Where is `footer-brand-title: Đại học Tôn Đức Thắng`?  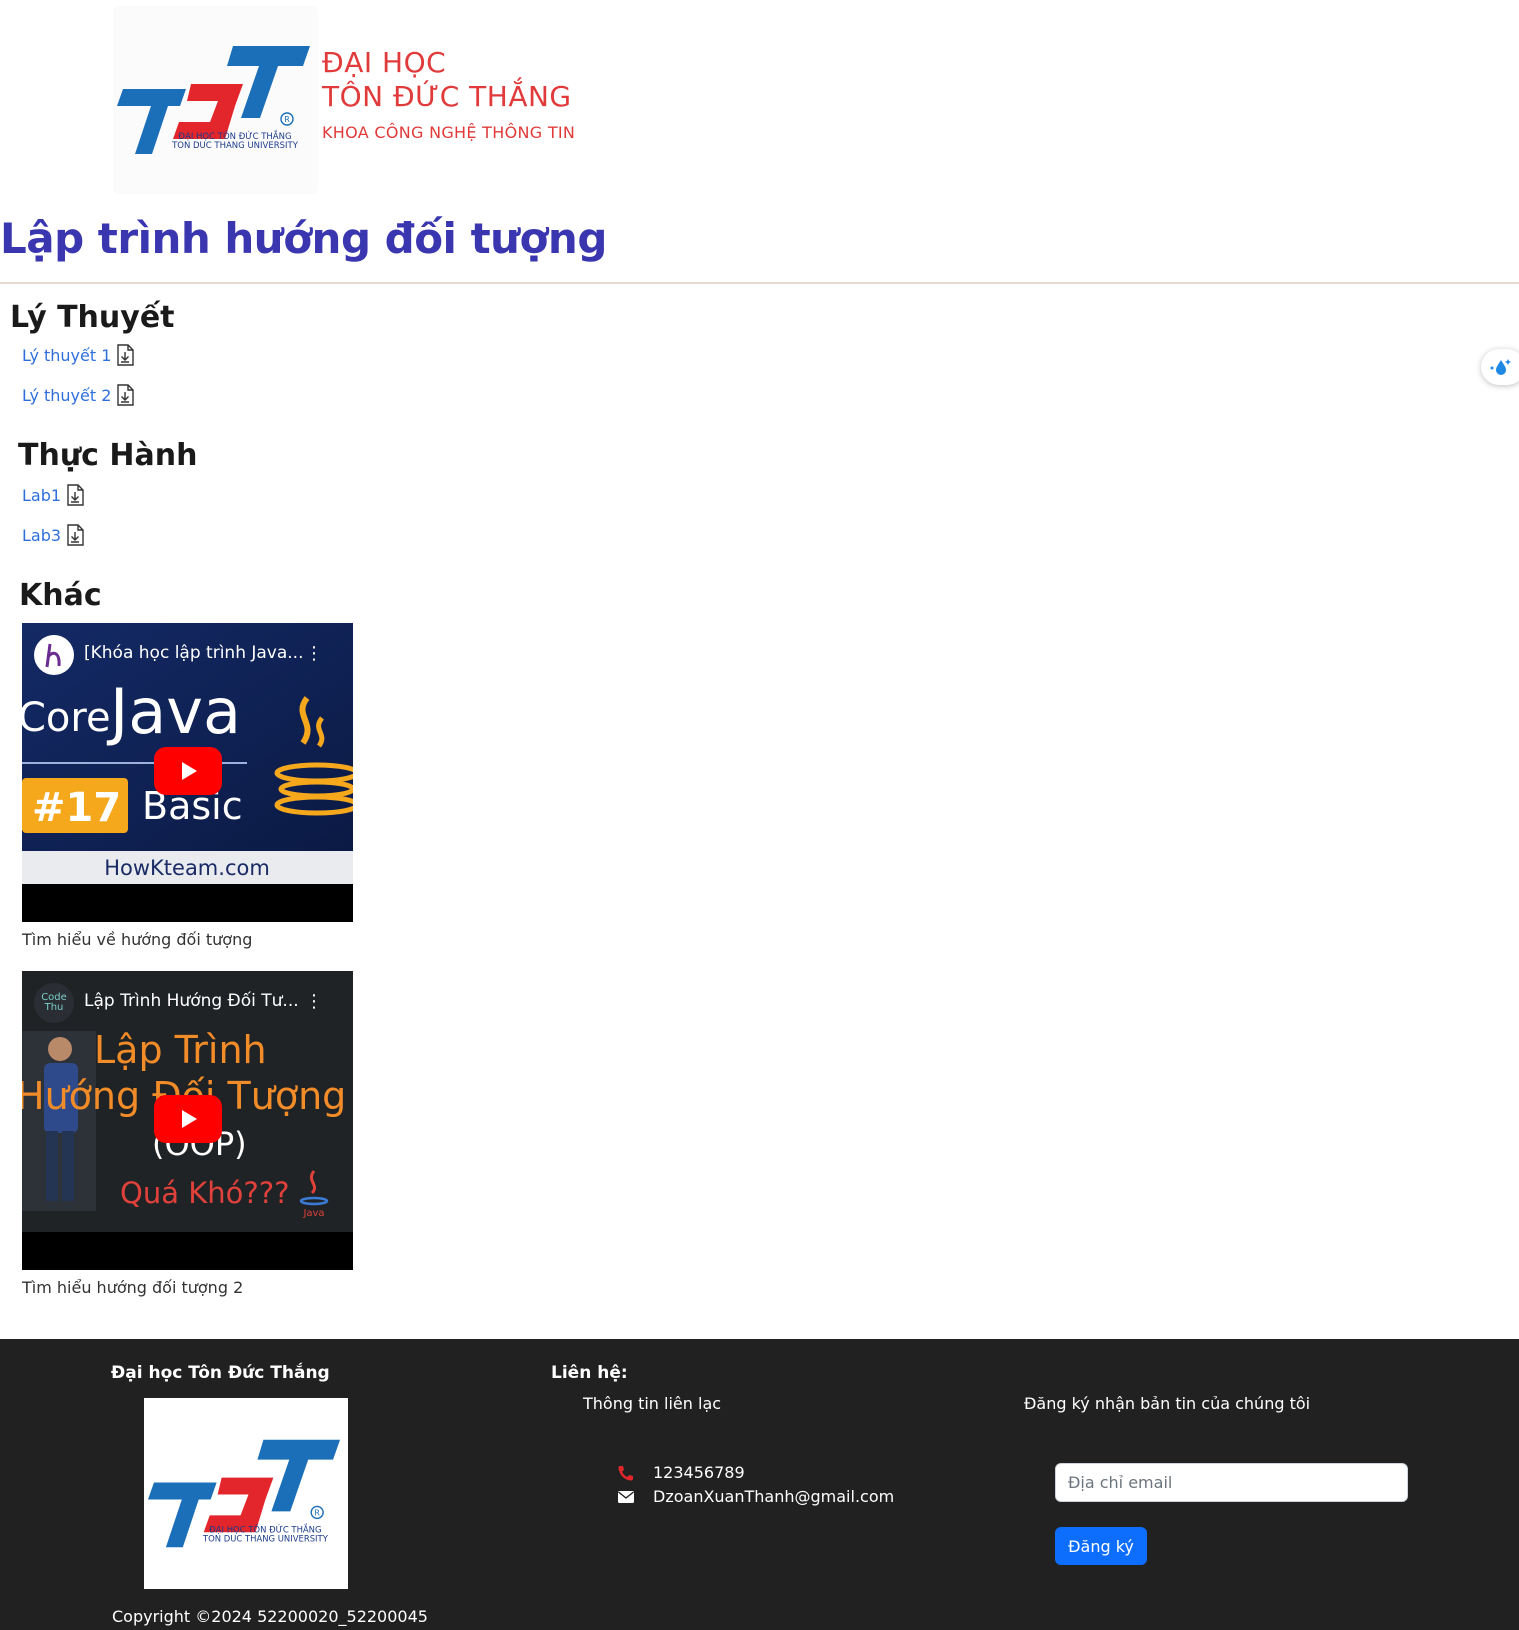
footer-brand-title: Đại học Tôn Đức Thắng is located at coordinates (220, 1373).